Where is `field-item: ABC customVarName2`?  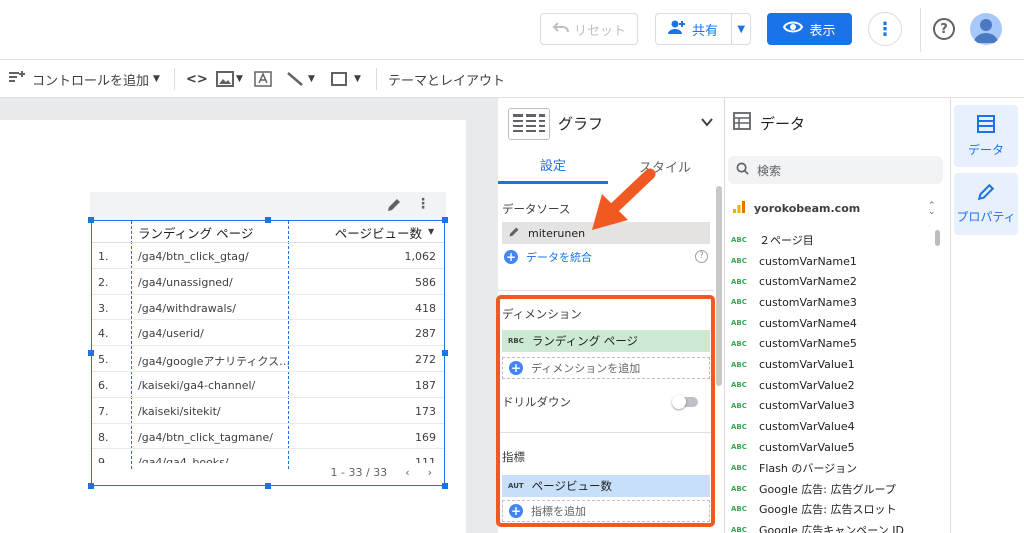
field-item: ABC customVarName2 is located at coordinates (794, 281).